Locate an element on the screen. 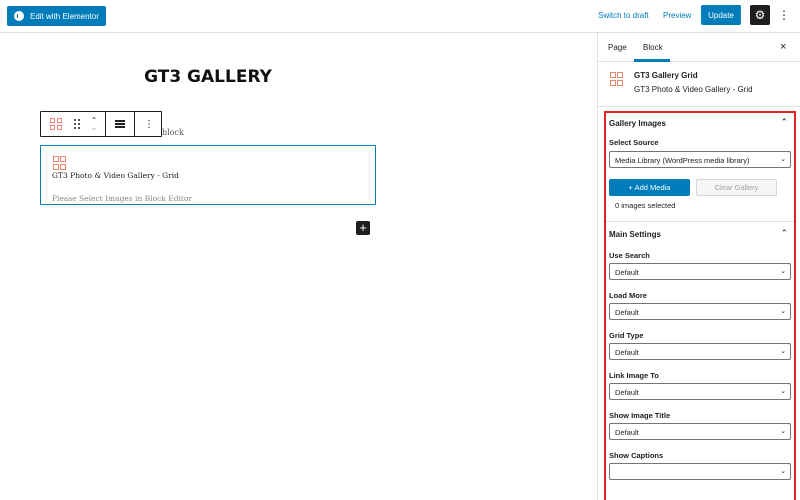  link-image-to-dropdown: Default ⌄ is located at coordinates (700, 391).